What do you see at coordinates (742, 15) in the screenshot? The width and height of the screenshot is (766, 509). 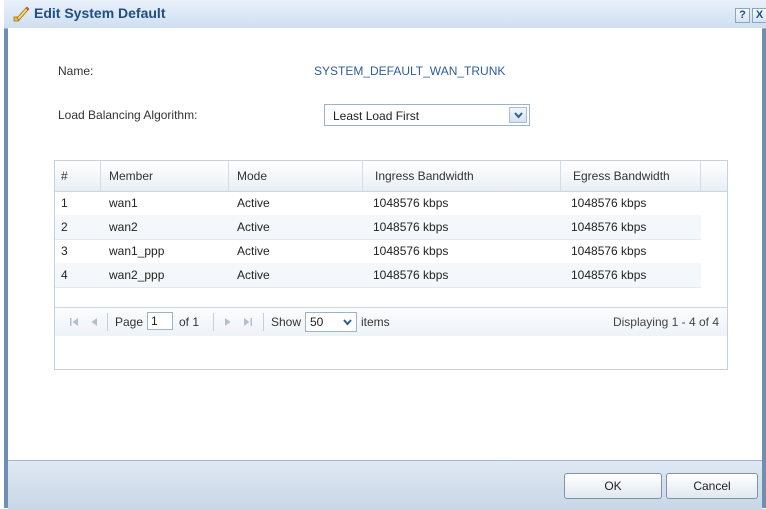 I see `help-button: ?` at bounding box center [742, 15].